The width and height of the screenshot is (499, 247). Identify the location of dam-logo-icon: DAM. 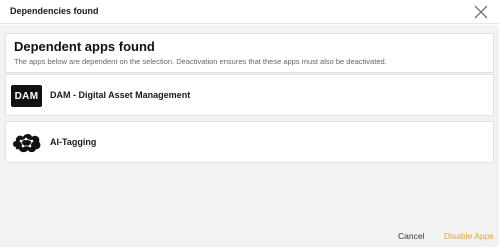
(26, 96).